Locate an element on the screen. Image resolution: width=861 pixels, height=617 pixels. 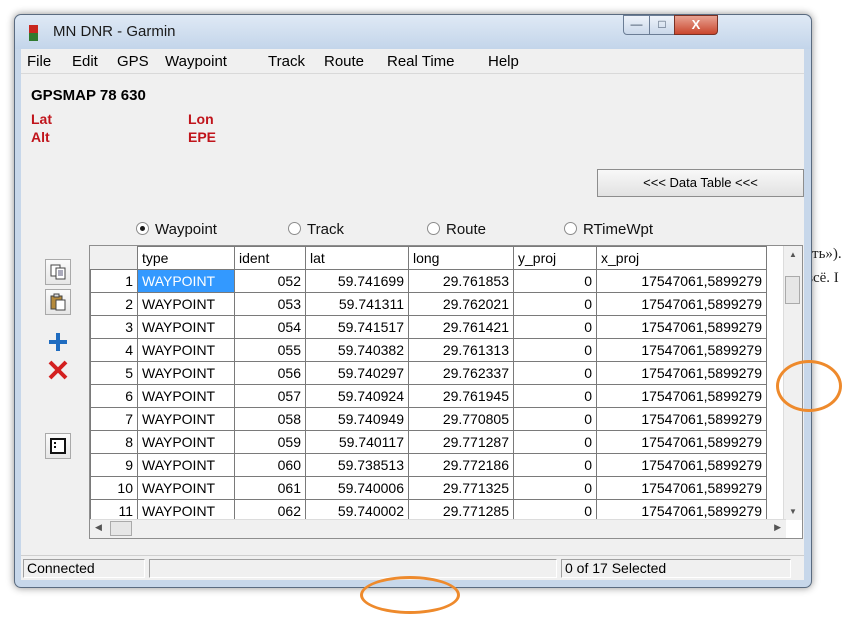
cell-lat: 59.740006 is located at coordinates (357, 488).